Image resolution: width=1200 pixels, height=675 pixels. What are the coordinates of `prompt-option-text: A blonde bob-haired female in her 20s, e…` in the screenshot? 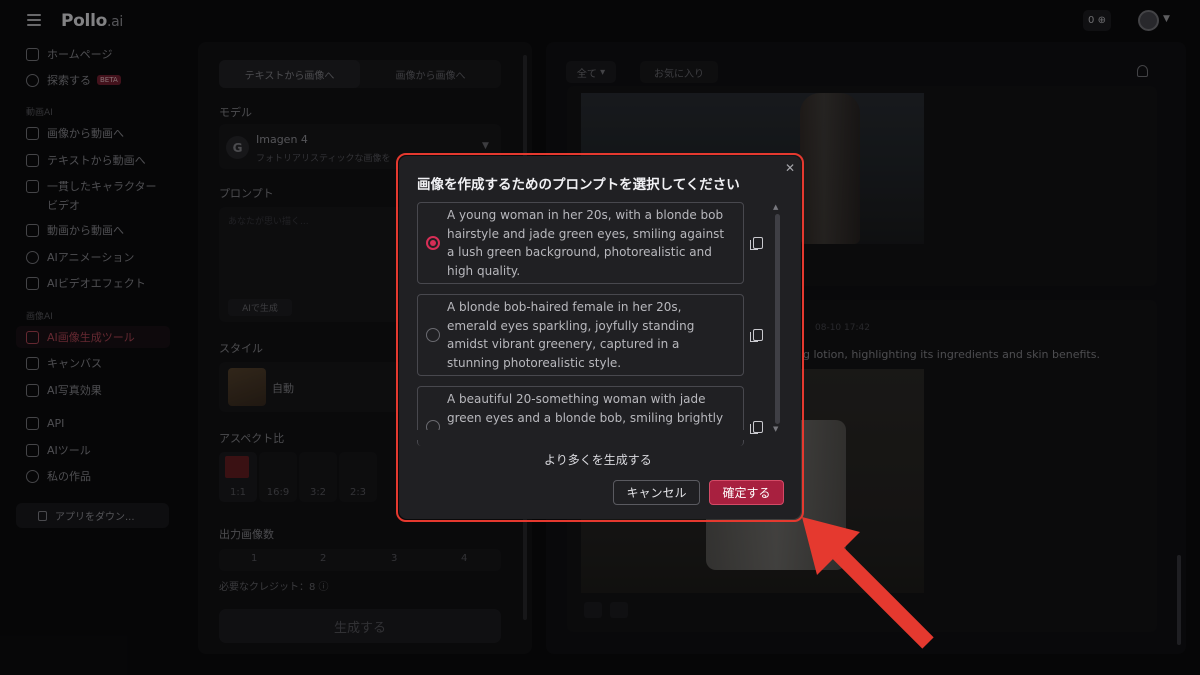 It's located at (571, 335).